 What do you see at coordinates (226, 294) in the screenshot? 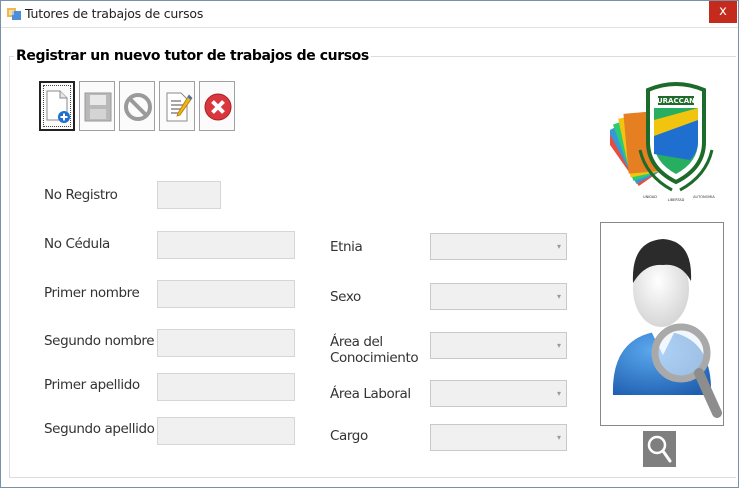
I see `primer-nombre-field` at bounding box center [226, 294].